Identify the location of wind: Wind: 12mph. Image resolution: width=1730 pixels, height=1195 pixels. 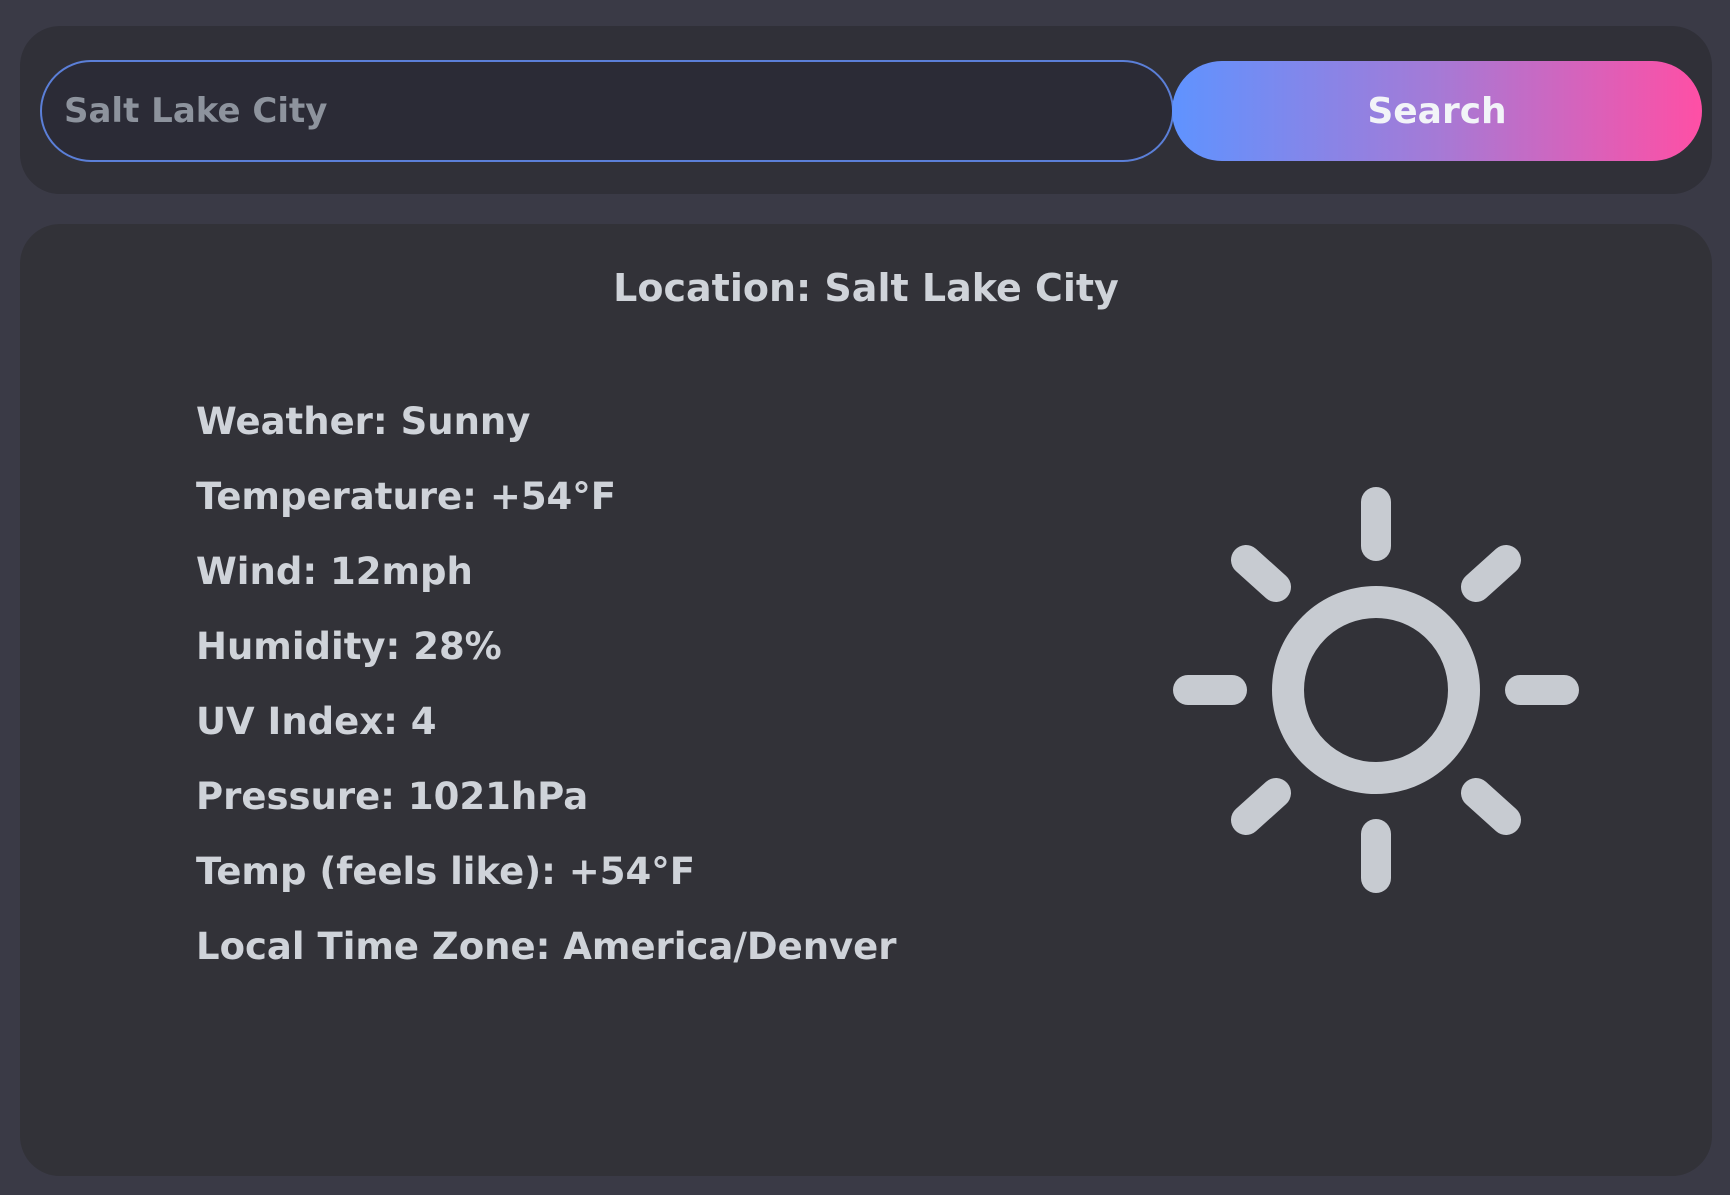
(334, 571).